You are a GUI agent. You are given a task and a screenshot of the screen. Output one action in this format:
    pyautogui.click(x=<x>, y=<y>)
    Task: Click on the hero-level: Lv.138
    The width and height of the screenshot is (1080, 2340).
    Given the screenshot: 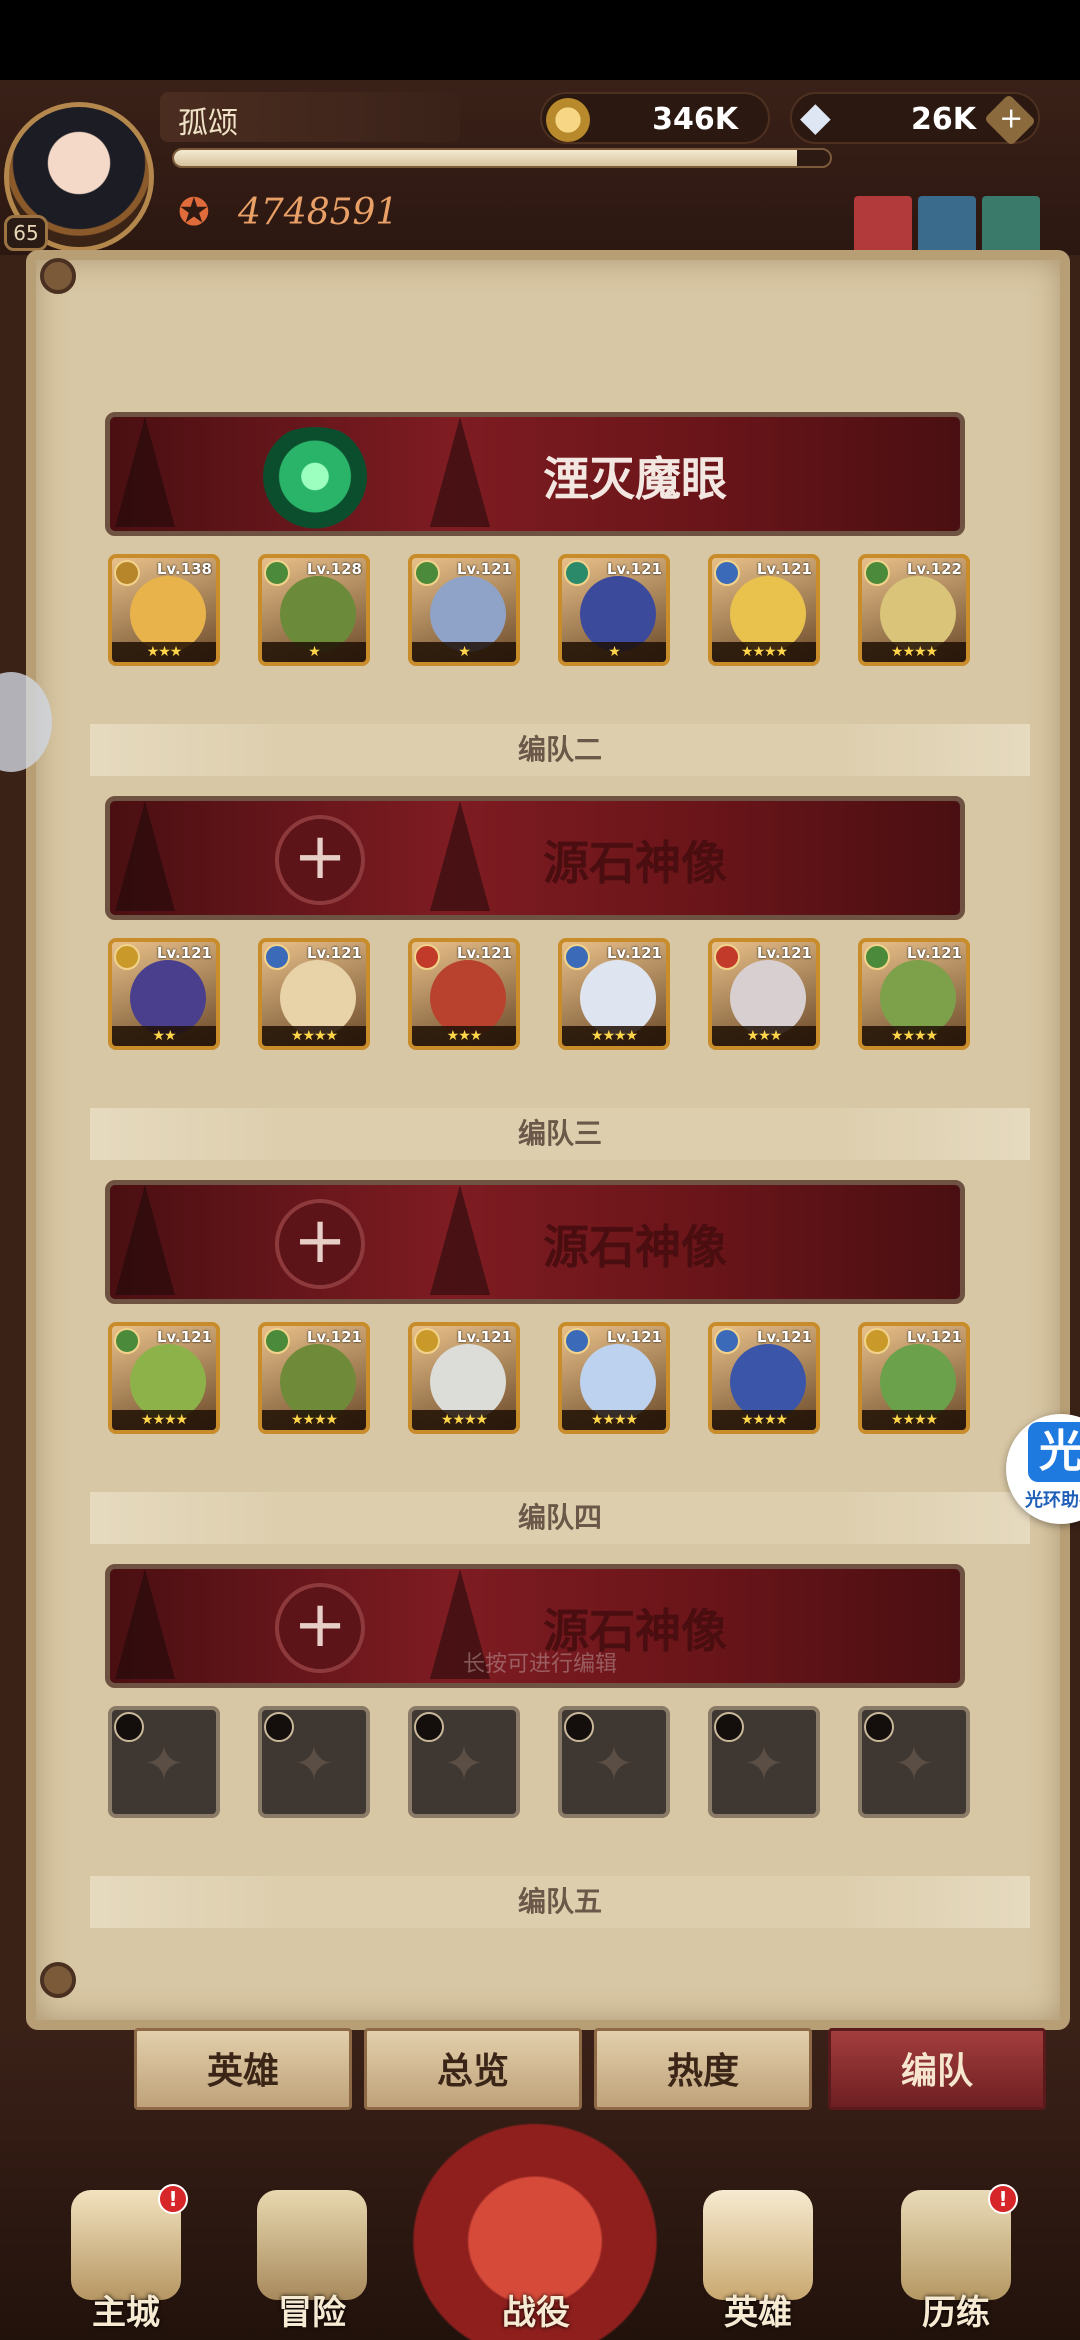 What is the action you would take?
    pyautogui.click(x=184, y=569)
    